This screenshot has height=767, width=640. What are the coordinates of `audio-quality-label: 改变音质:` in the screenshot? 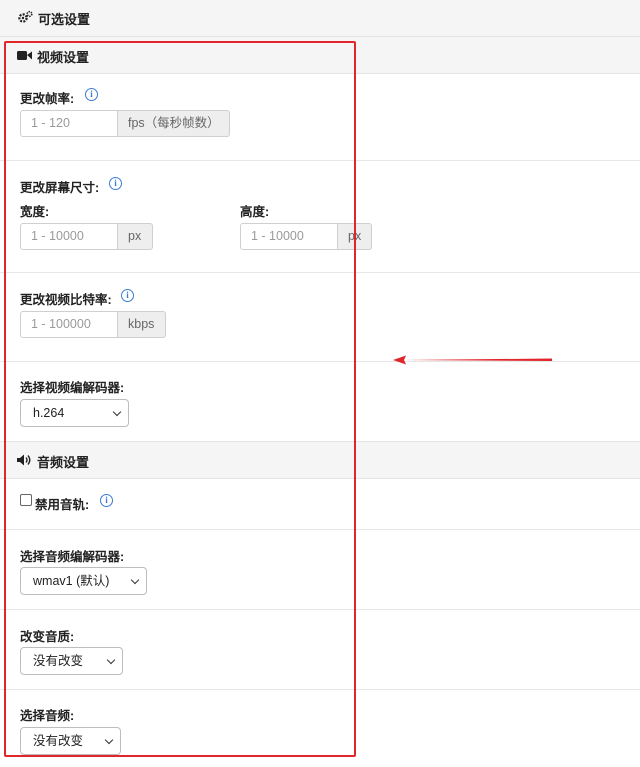 It's located at (47, 637).